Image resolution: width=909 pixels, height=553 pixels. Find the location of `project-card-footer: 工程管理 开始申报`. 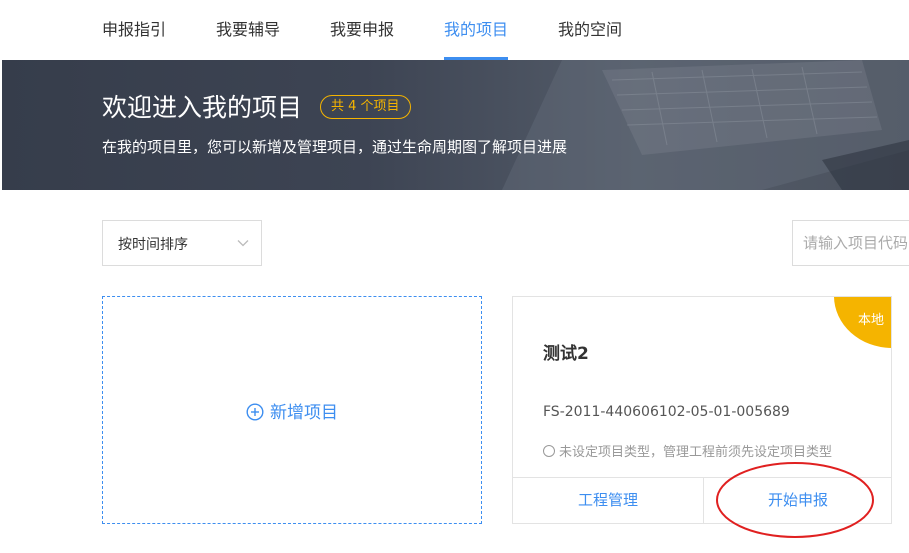

project-card-footer: 工程管理 开始申报 is located at coordinates (702, 500).